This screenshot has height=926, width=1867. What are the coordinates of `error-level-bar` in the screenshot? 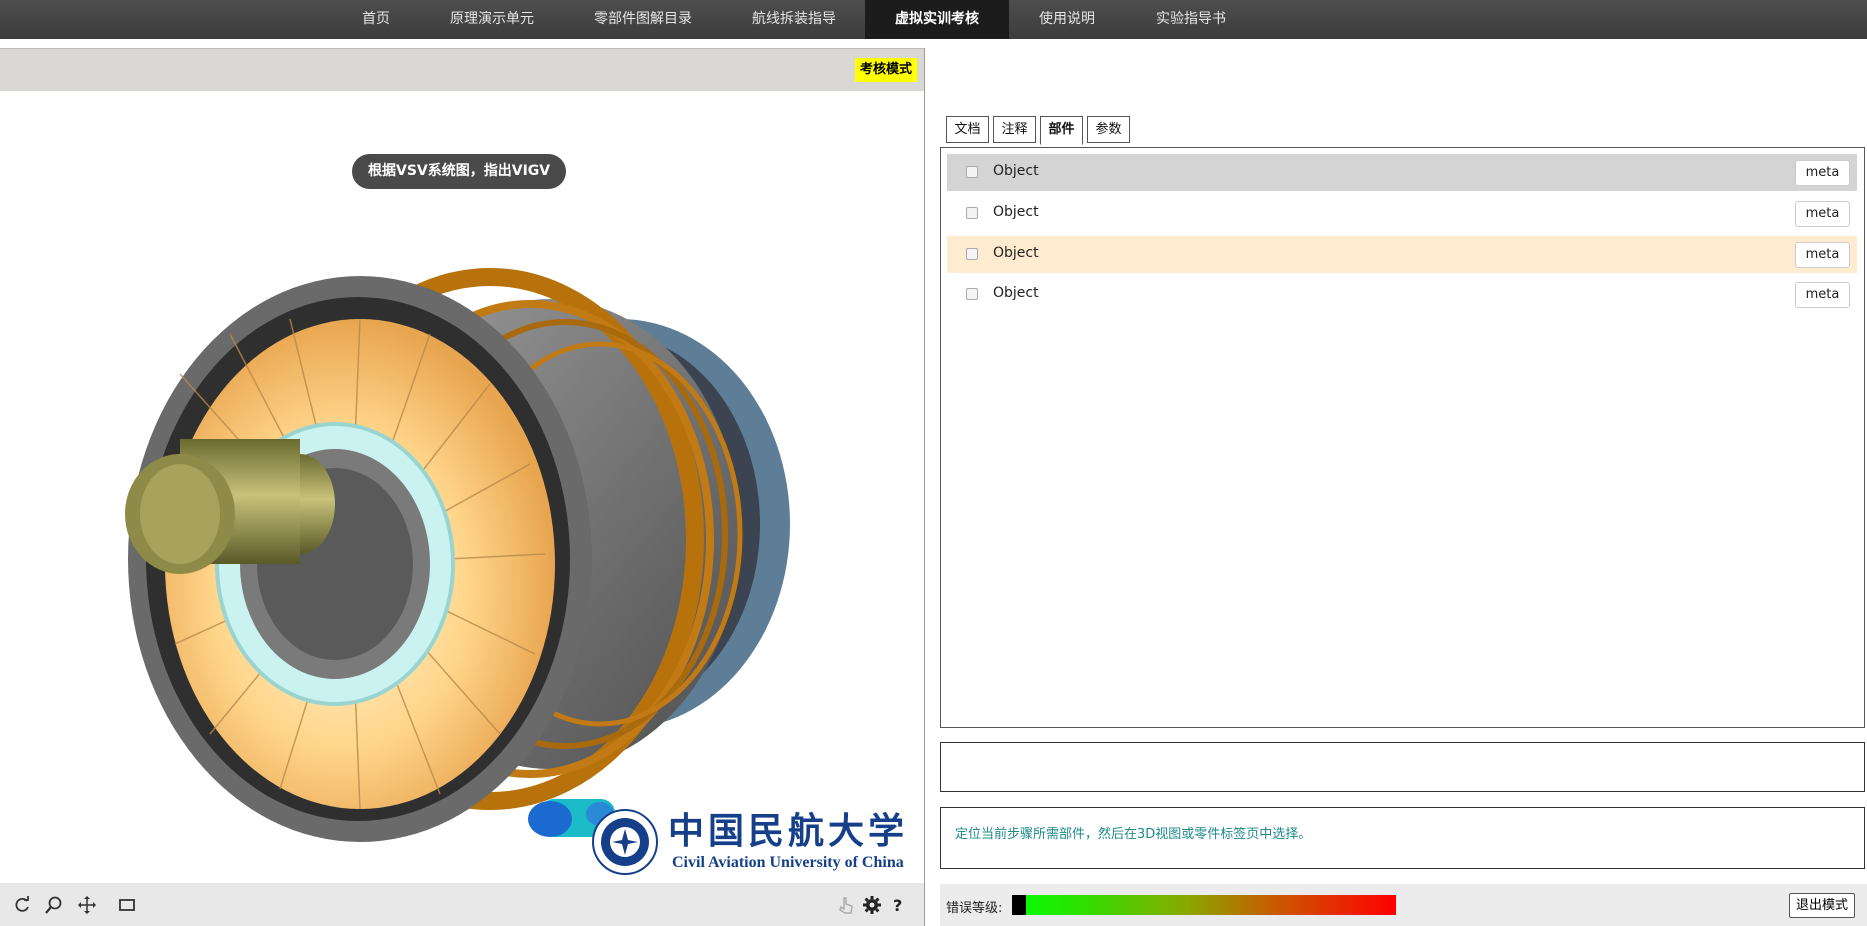 It's located at (1204, 905).